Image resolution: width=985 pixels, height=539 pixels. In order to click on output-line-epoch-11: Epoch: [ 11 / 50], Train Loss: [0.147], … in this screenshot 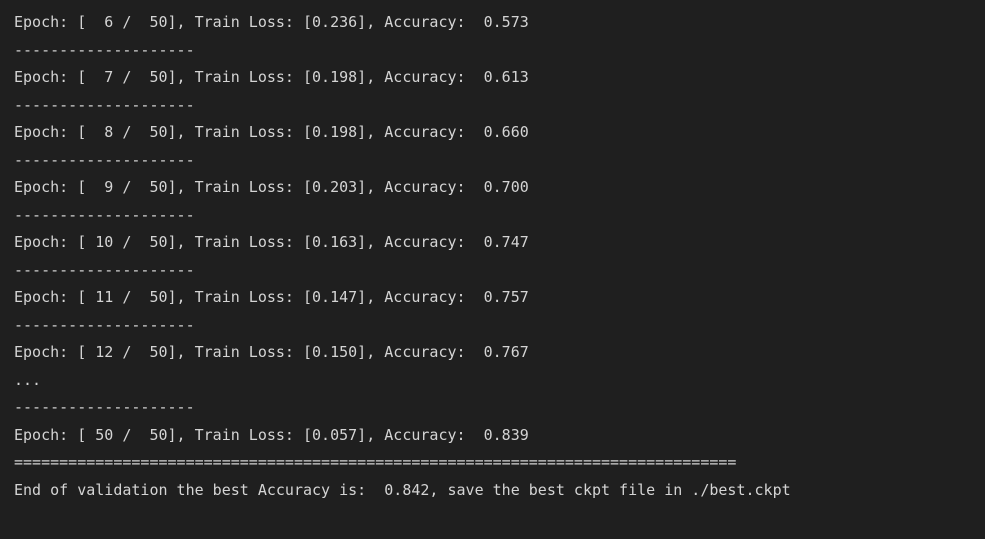, I will do `click(271, 297)`.